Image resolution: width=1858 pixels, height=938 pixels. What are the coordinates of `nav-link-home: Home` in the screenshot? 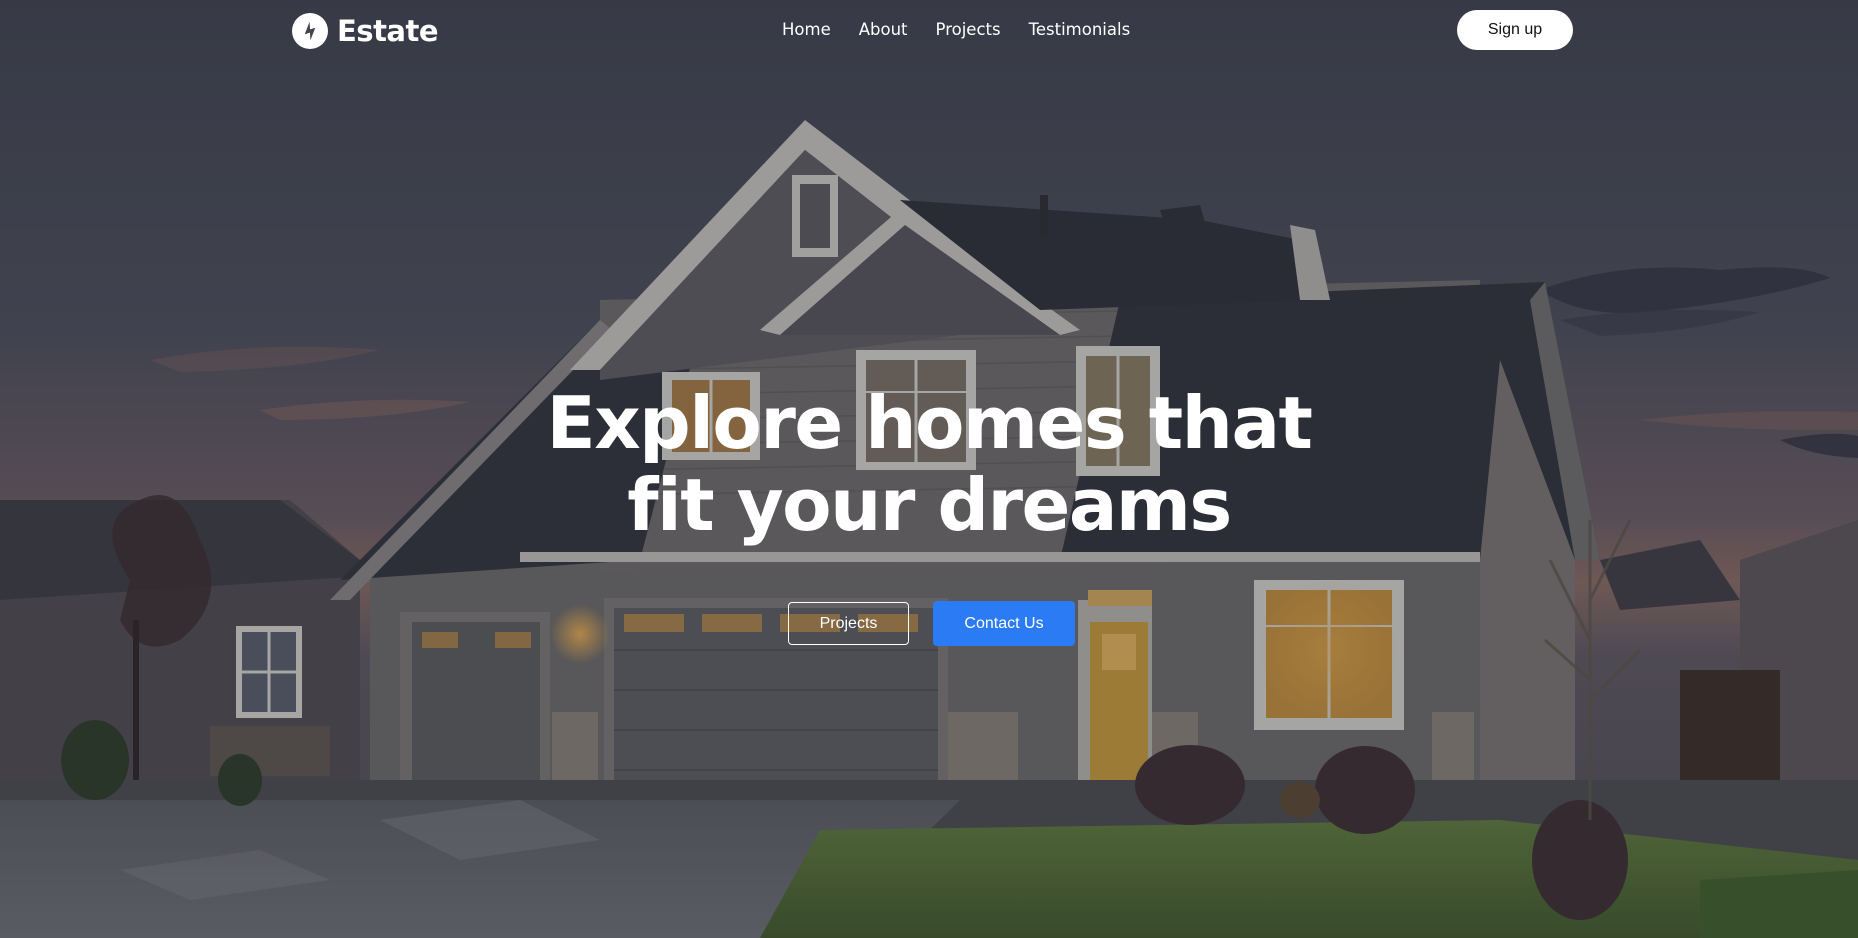 It's located at (806, 29).